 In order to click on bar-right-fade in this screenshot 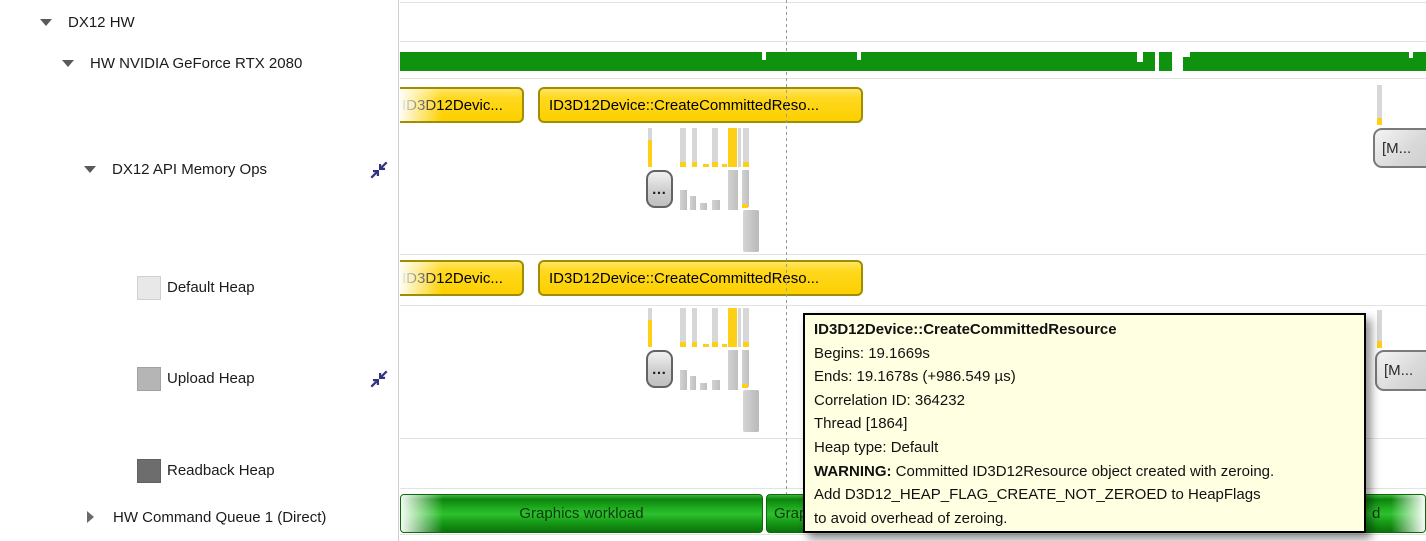, I will do `click(1408, 513)`.